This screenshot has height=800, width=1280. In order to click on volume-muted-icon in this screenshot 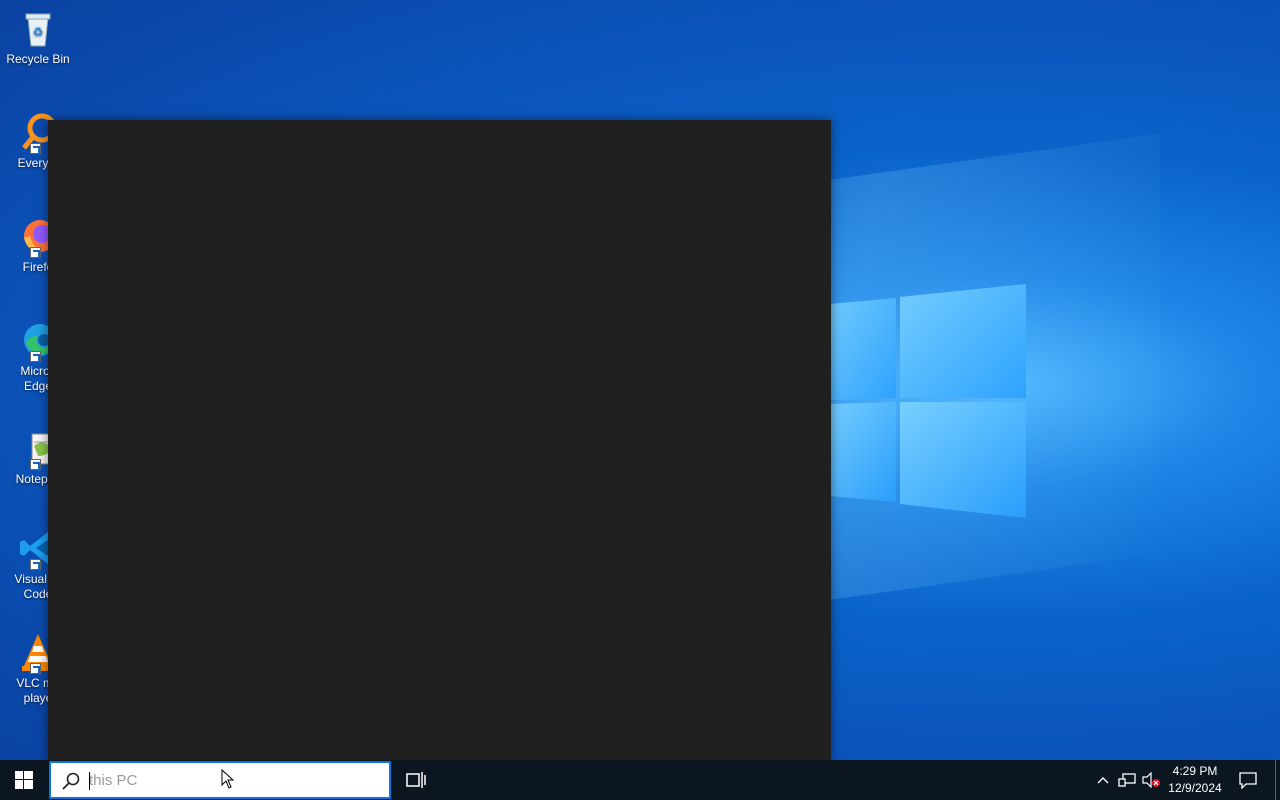, I will do `click(1151, 780)`.